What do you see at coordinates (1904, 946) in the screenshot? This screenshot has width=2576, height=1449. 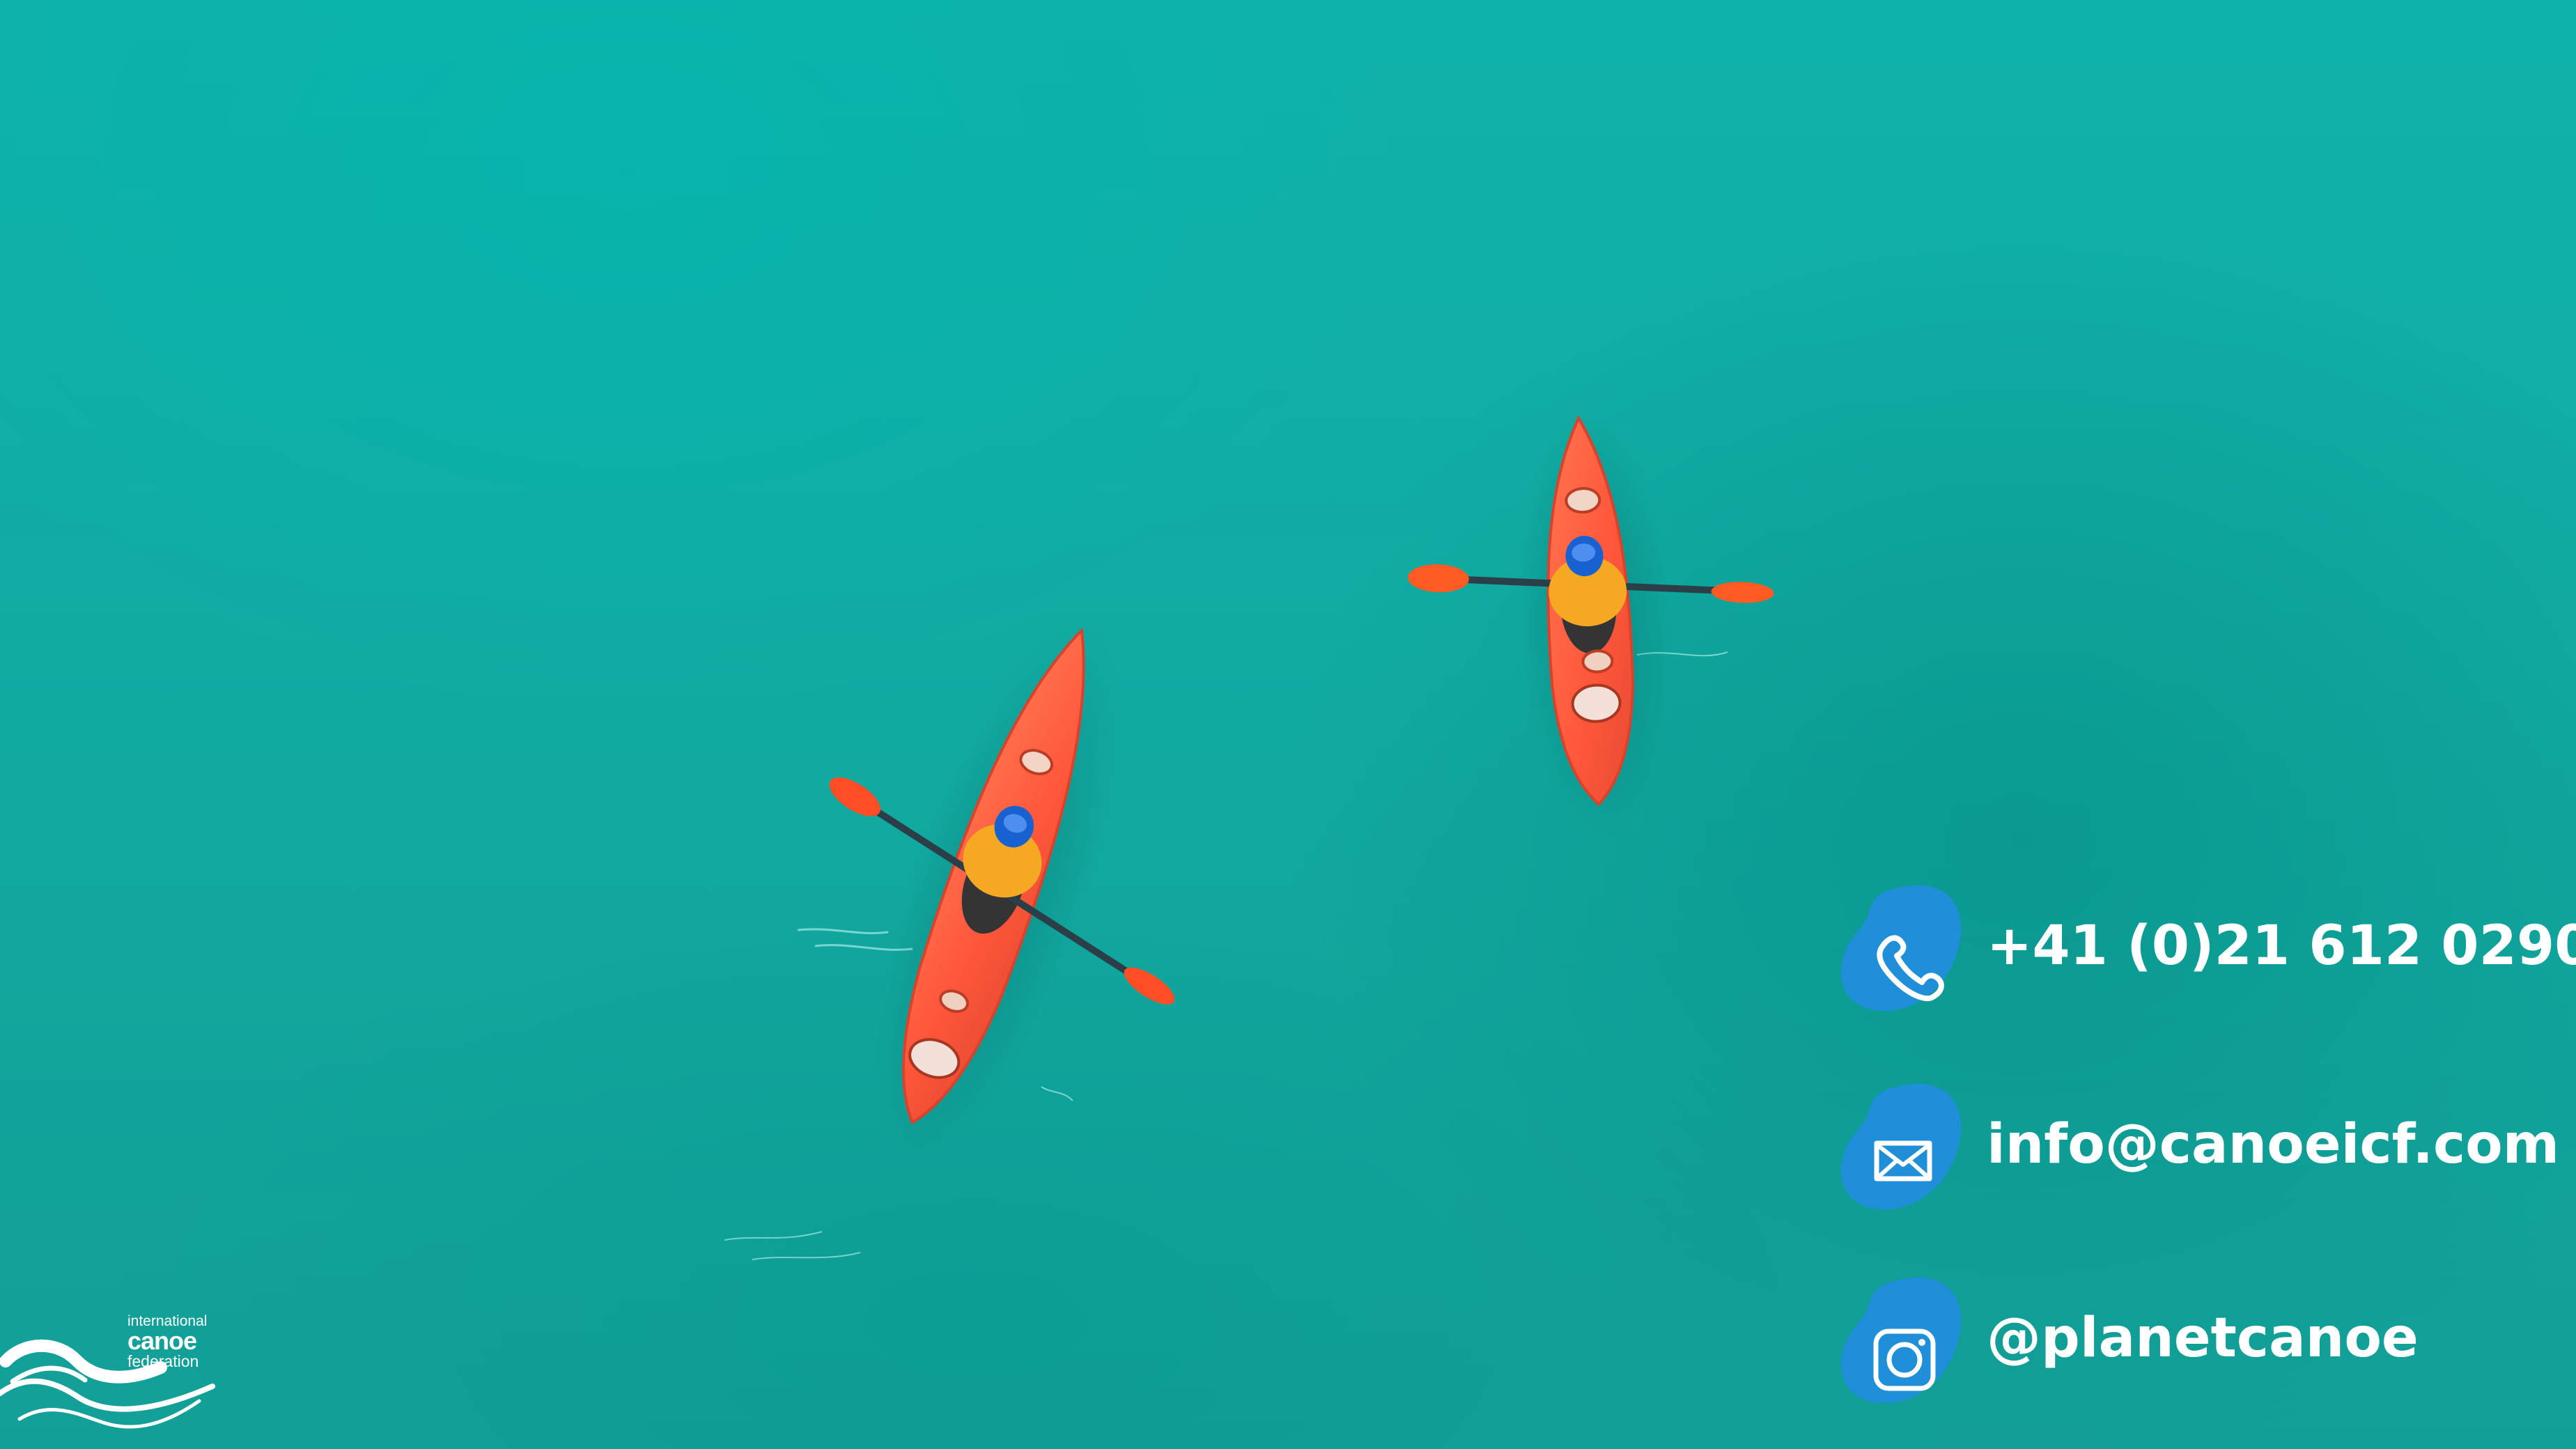 I see `phone-icon` at bounding box center [1904, 946].